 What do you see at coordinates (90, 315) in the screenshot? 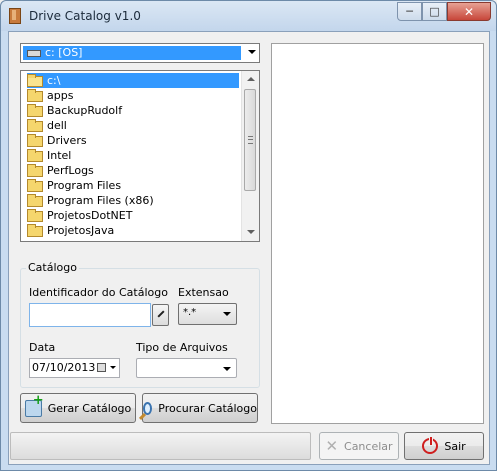
I see `identifier-input` at bounding box center [90, 315].